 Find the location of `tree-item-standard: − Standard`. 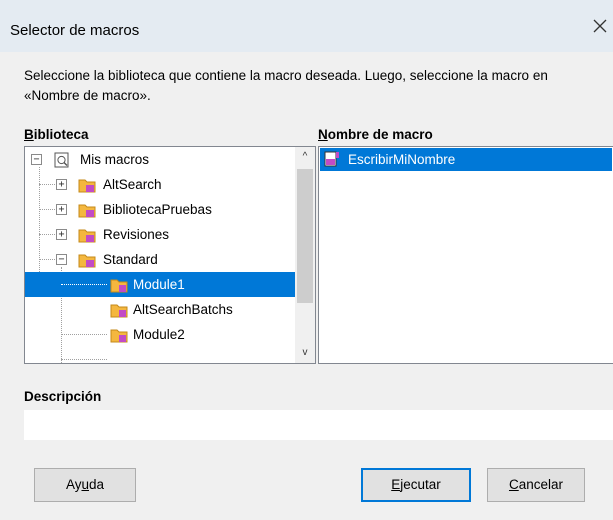

tree-item-standard: − Standard is located at coordinates (160, 259).